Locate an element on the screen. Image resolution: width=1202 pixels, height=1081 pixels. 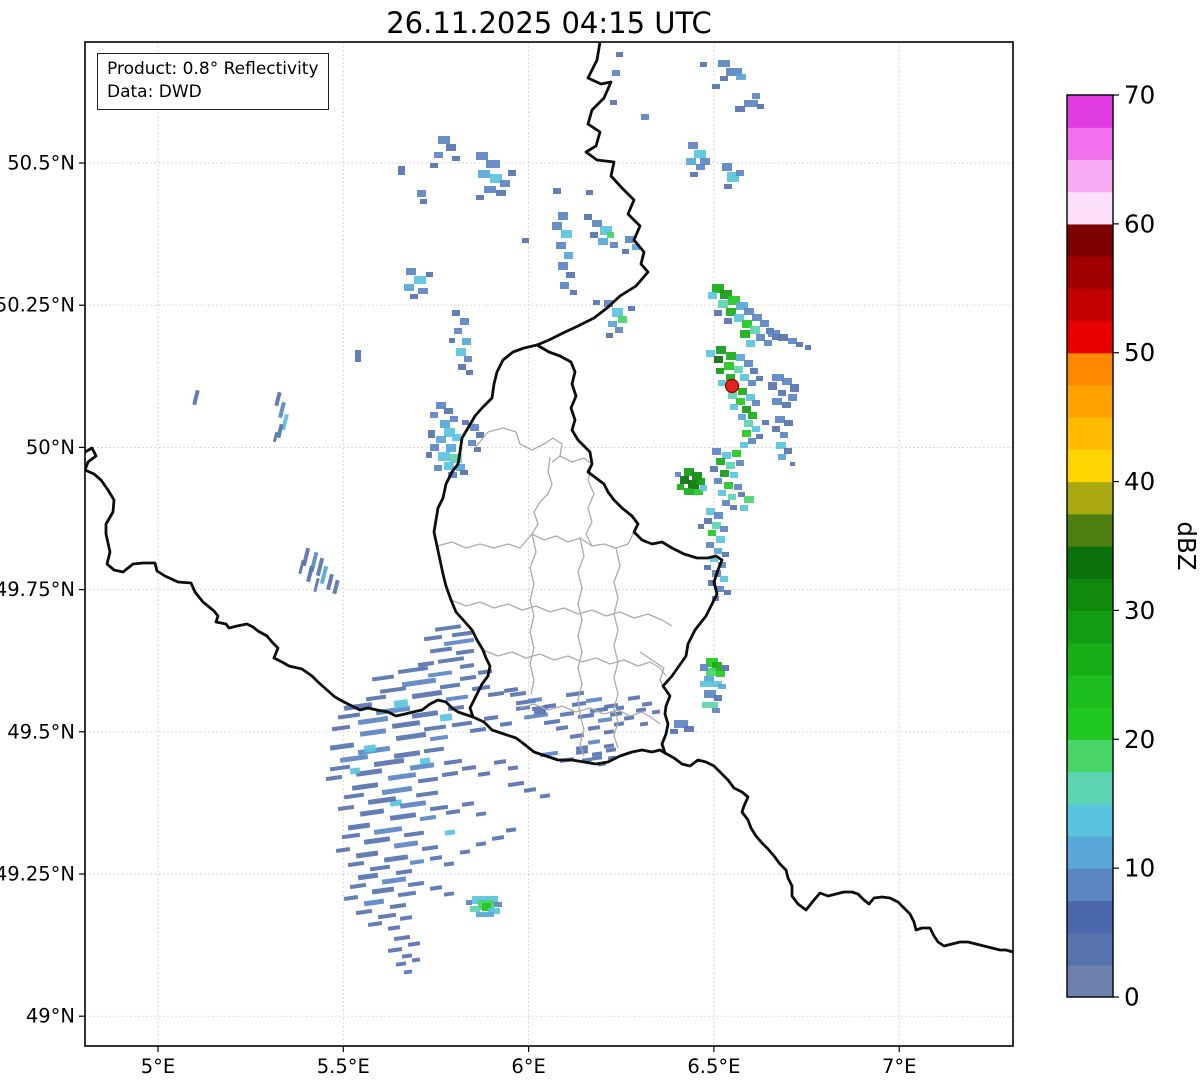
x-tick-label: 7°E is located at coordinates (899, 1066).